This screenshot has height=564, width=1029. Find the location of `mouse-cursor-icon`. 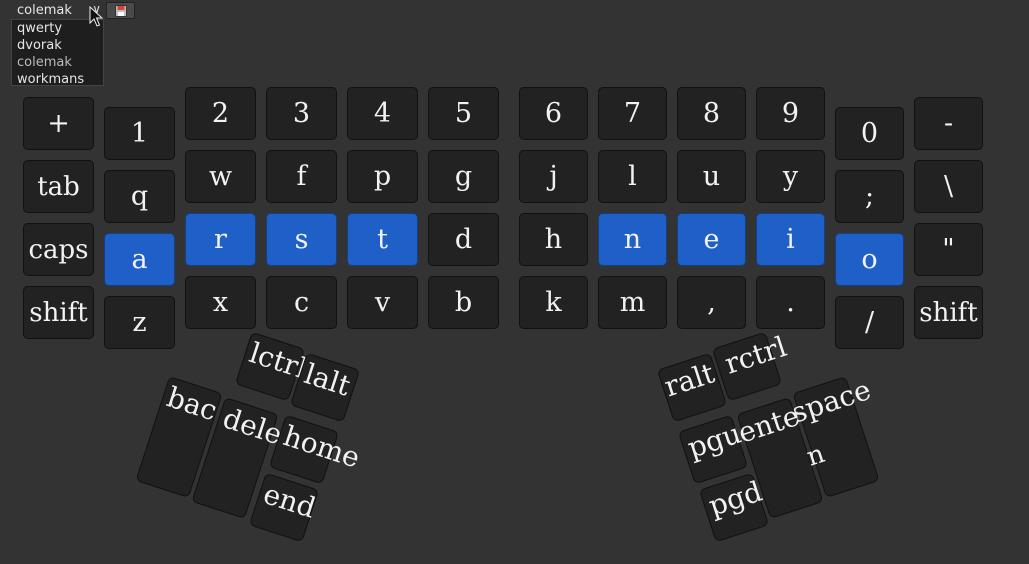

mouse-cursor-icon is located at coordinates (96, 16).